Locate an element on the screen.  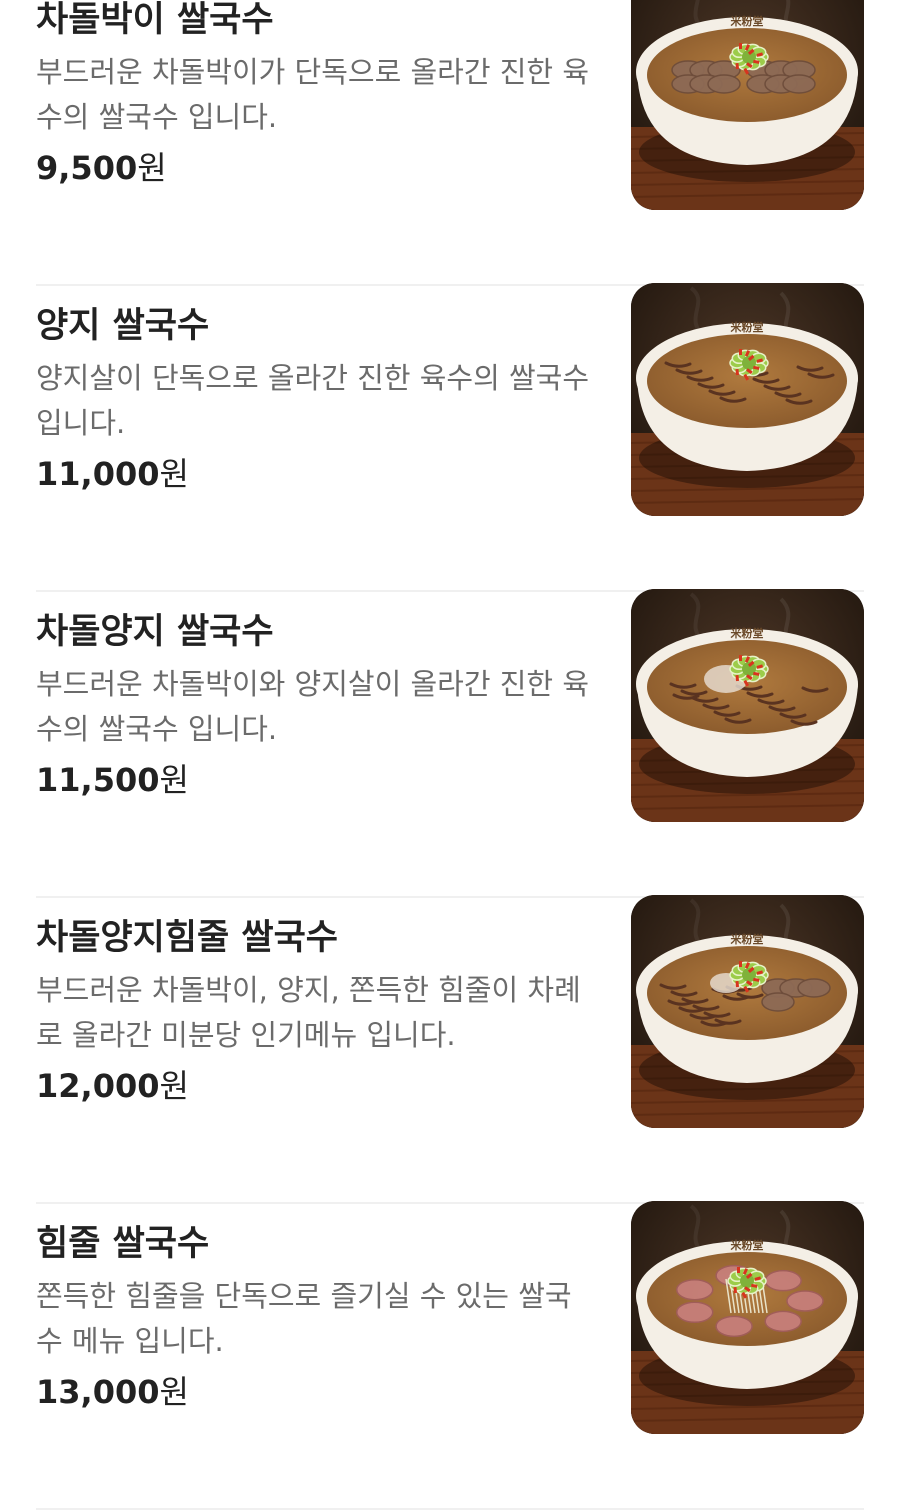
beef-flank-pho-photo: 米粉堂 is located at coordinates (747, 399).